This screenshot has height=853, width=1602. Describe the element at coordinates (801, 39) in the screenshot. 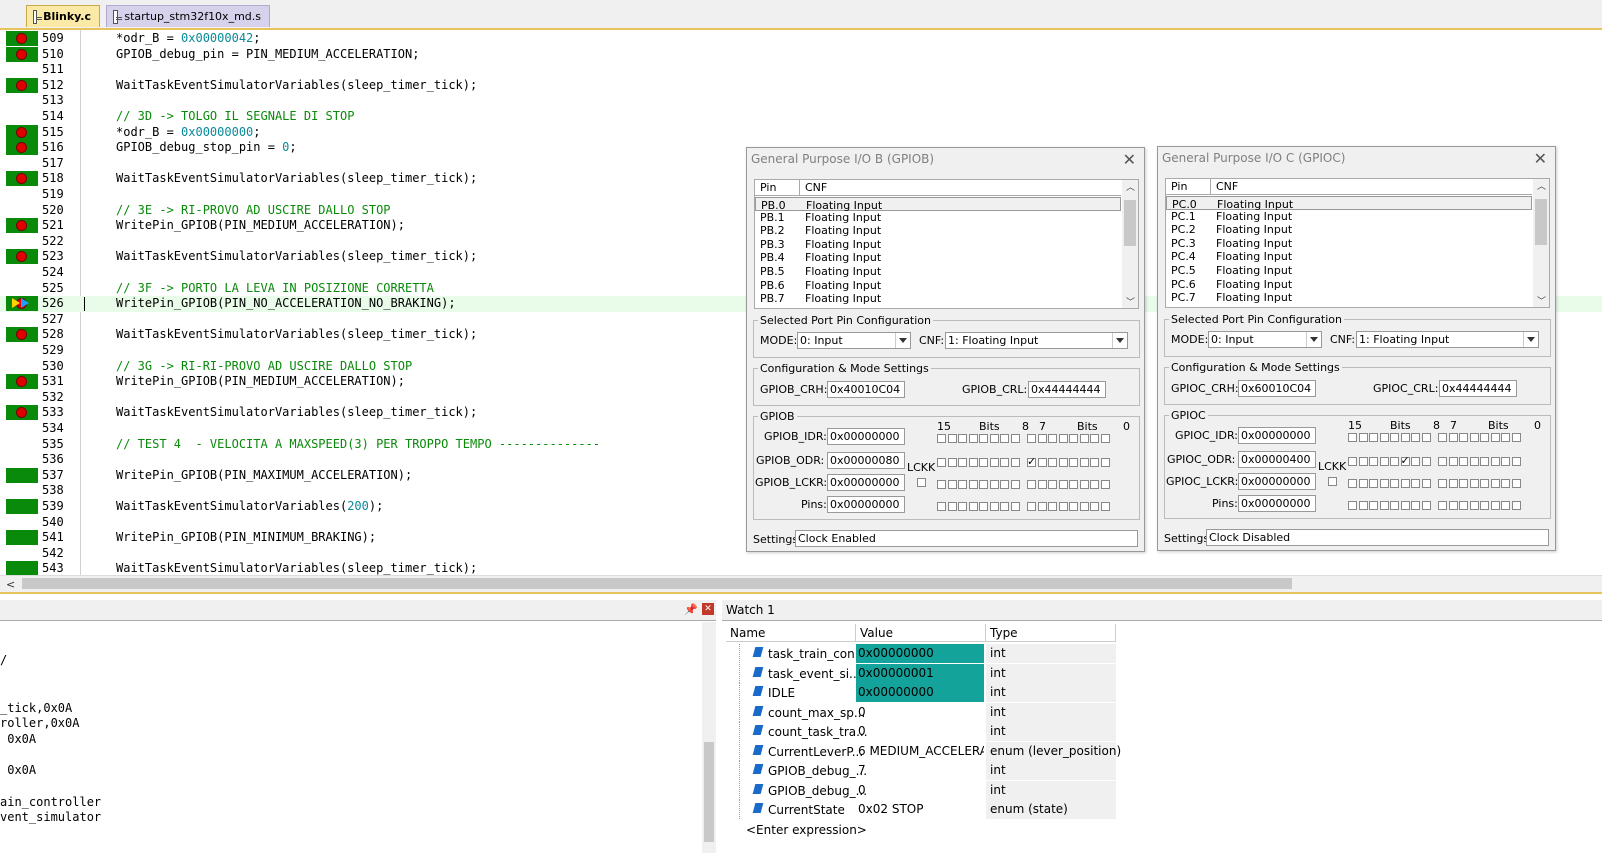

I see `code-line: 509 *odr_B = 0x00000042;` at that location.